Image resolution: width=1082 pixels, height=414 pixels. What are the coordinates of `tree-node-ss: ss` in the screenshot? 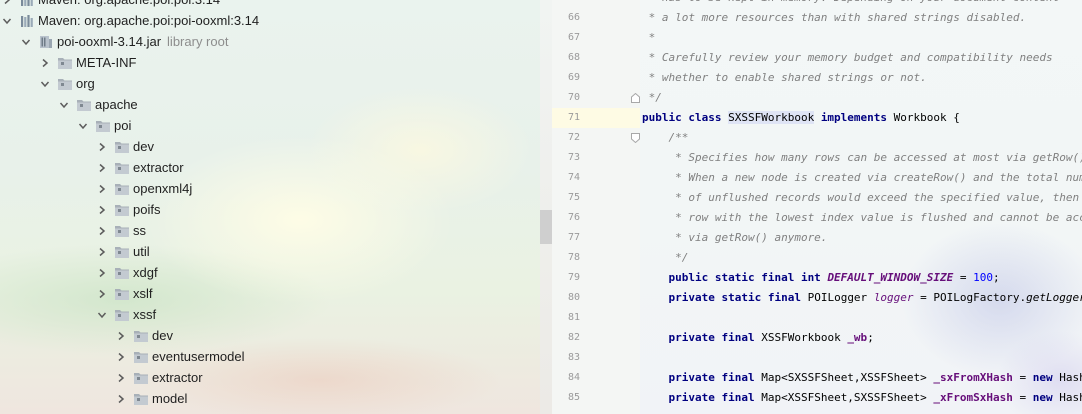 It's located at (270, 230).